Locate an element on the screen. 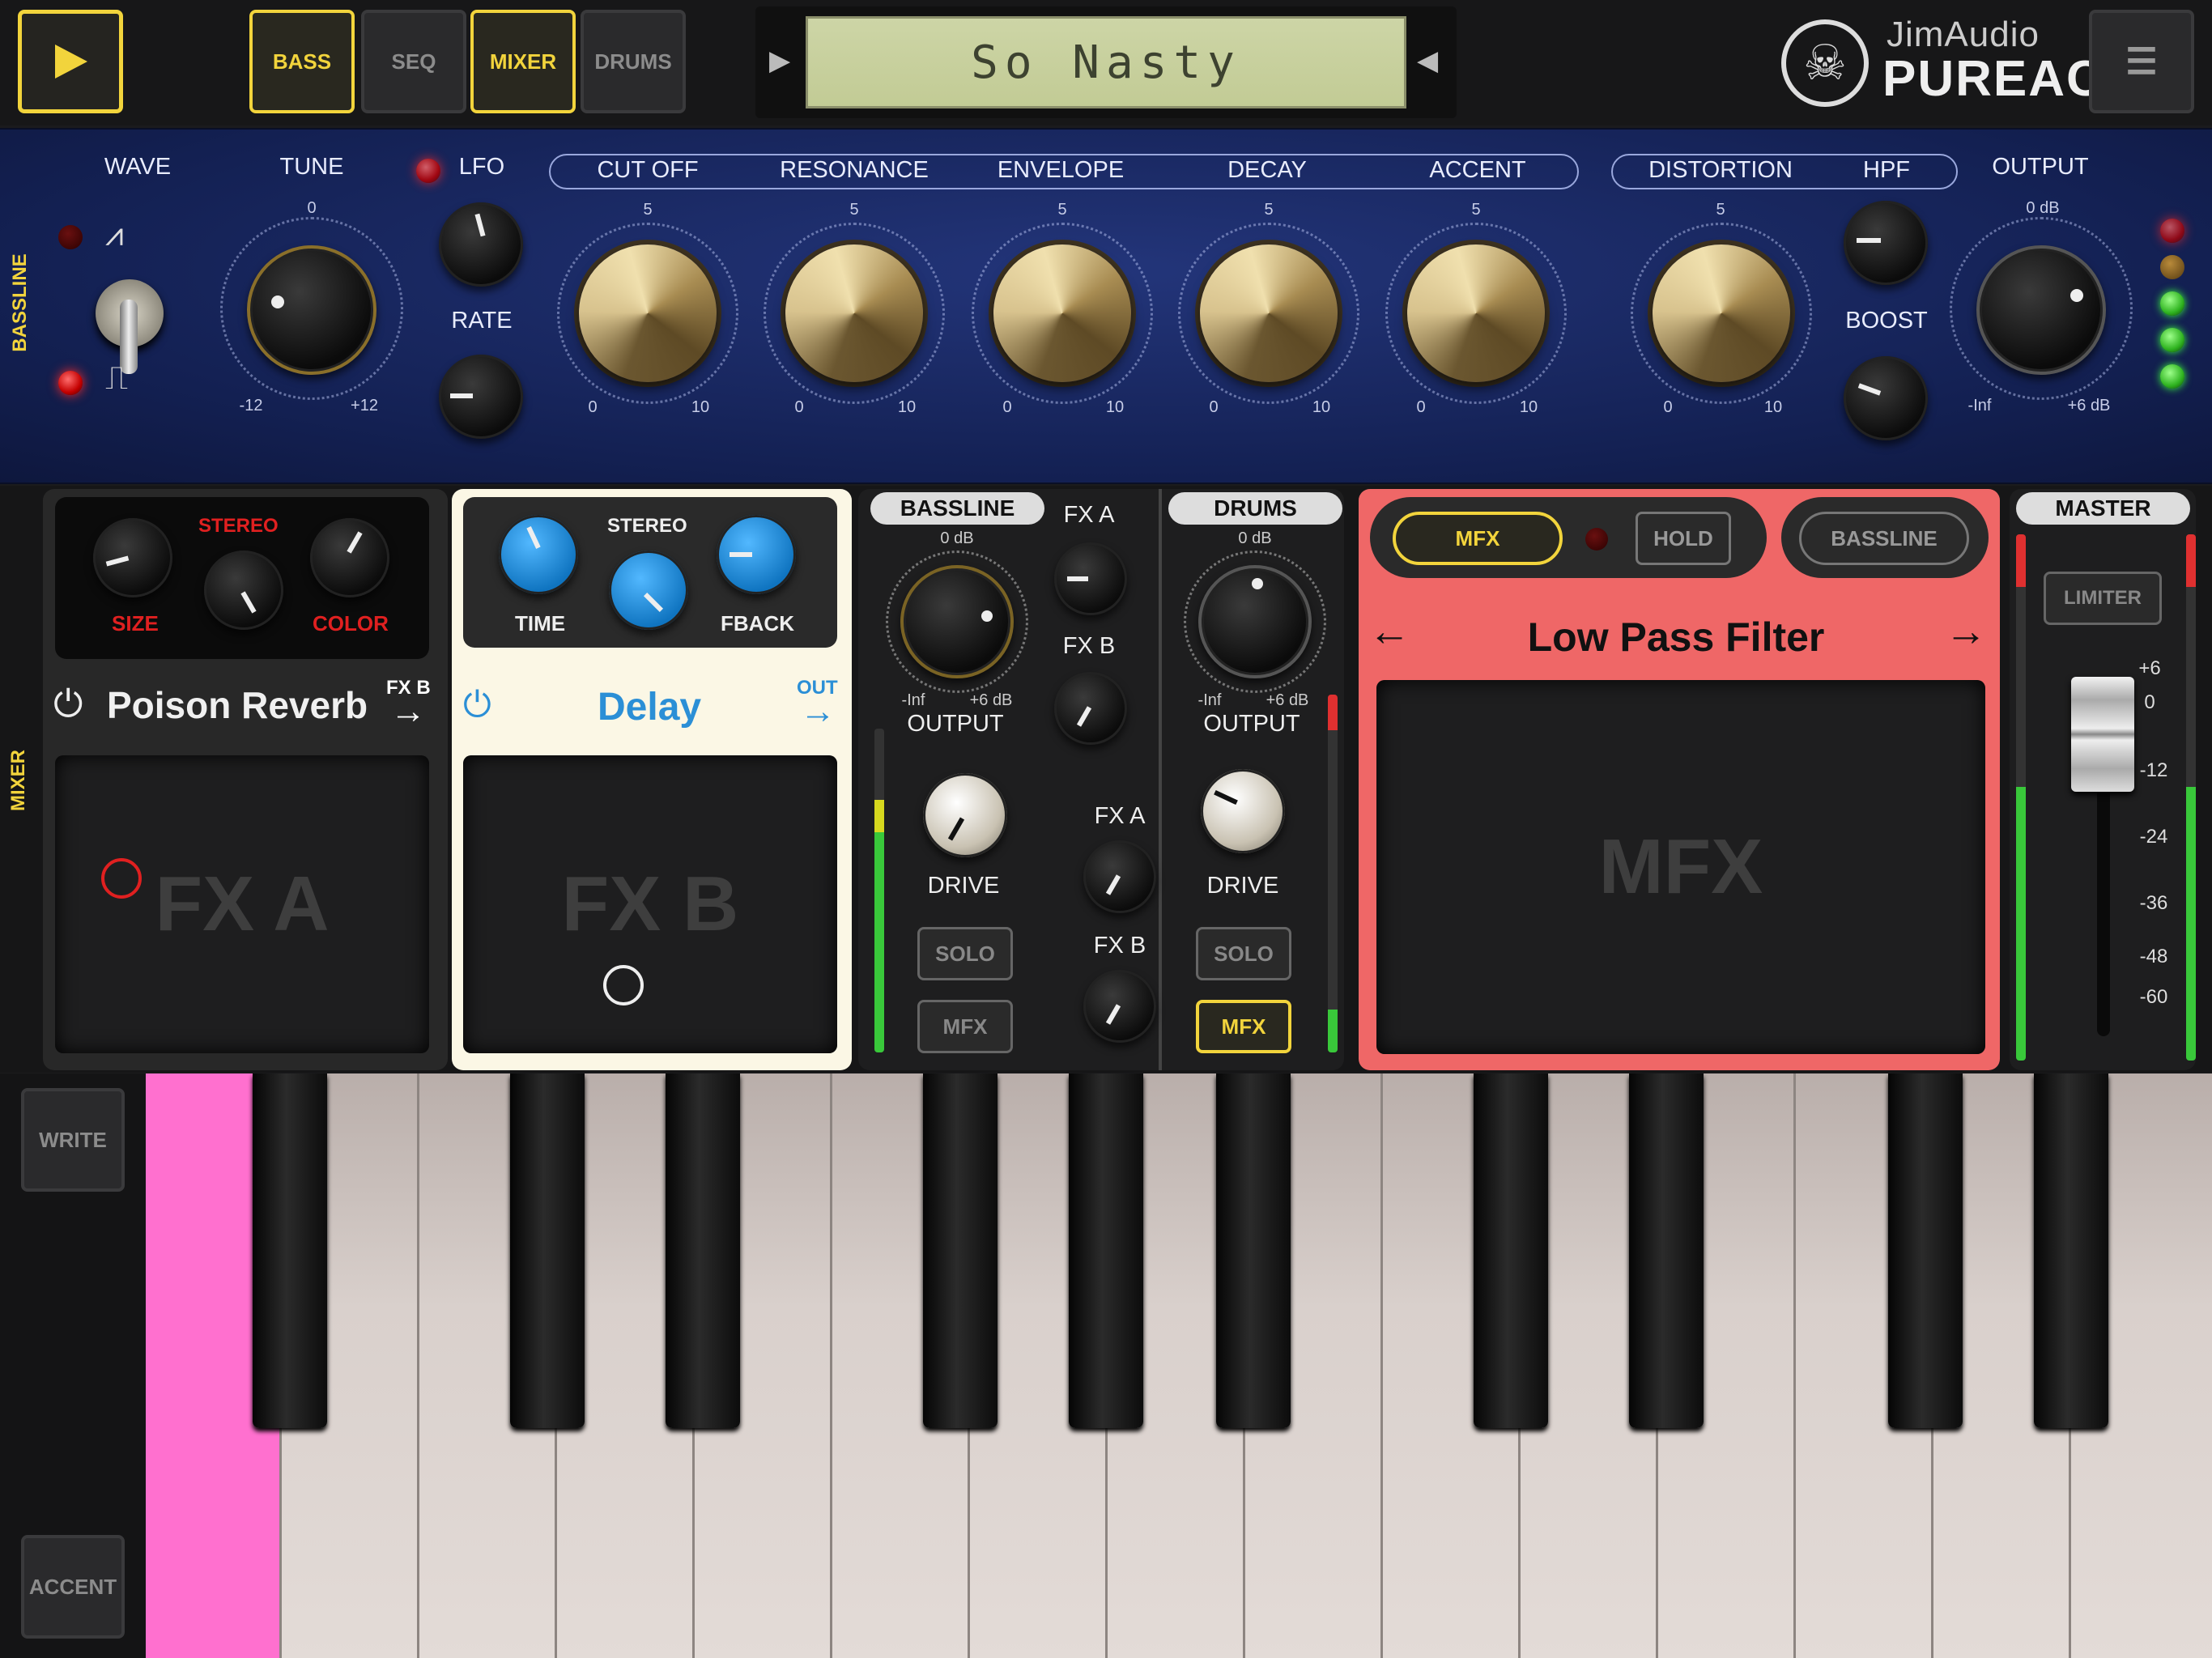 This screenshot has width=2212, height=1658. menu-button: ☰ is located at coordinates (2142, 61).